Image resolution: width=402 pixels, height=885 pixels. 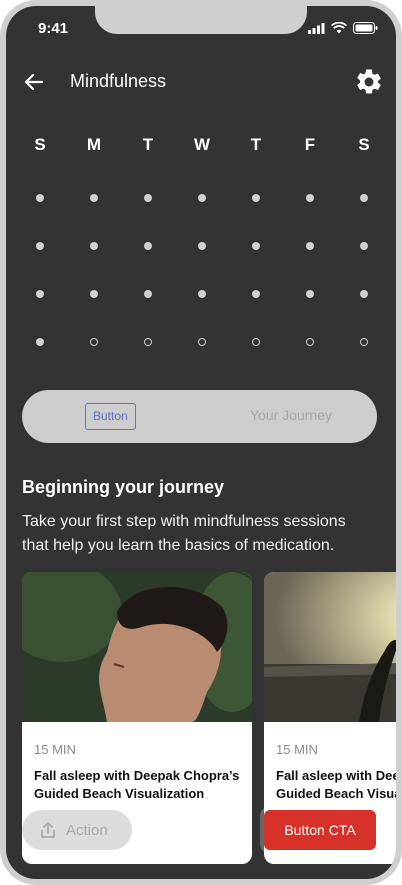 What do you see at coordinates (365, 28) in the screenshot?
I see `battery-icon` at bounding box center [365, 28].